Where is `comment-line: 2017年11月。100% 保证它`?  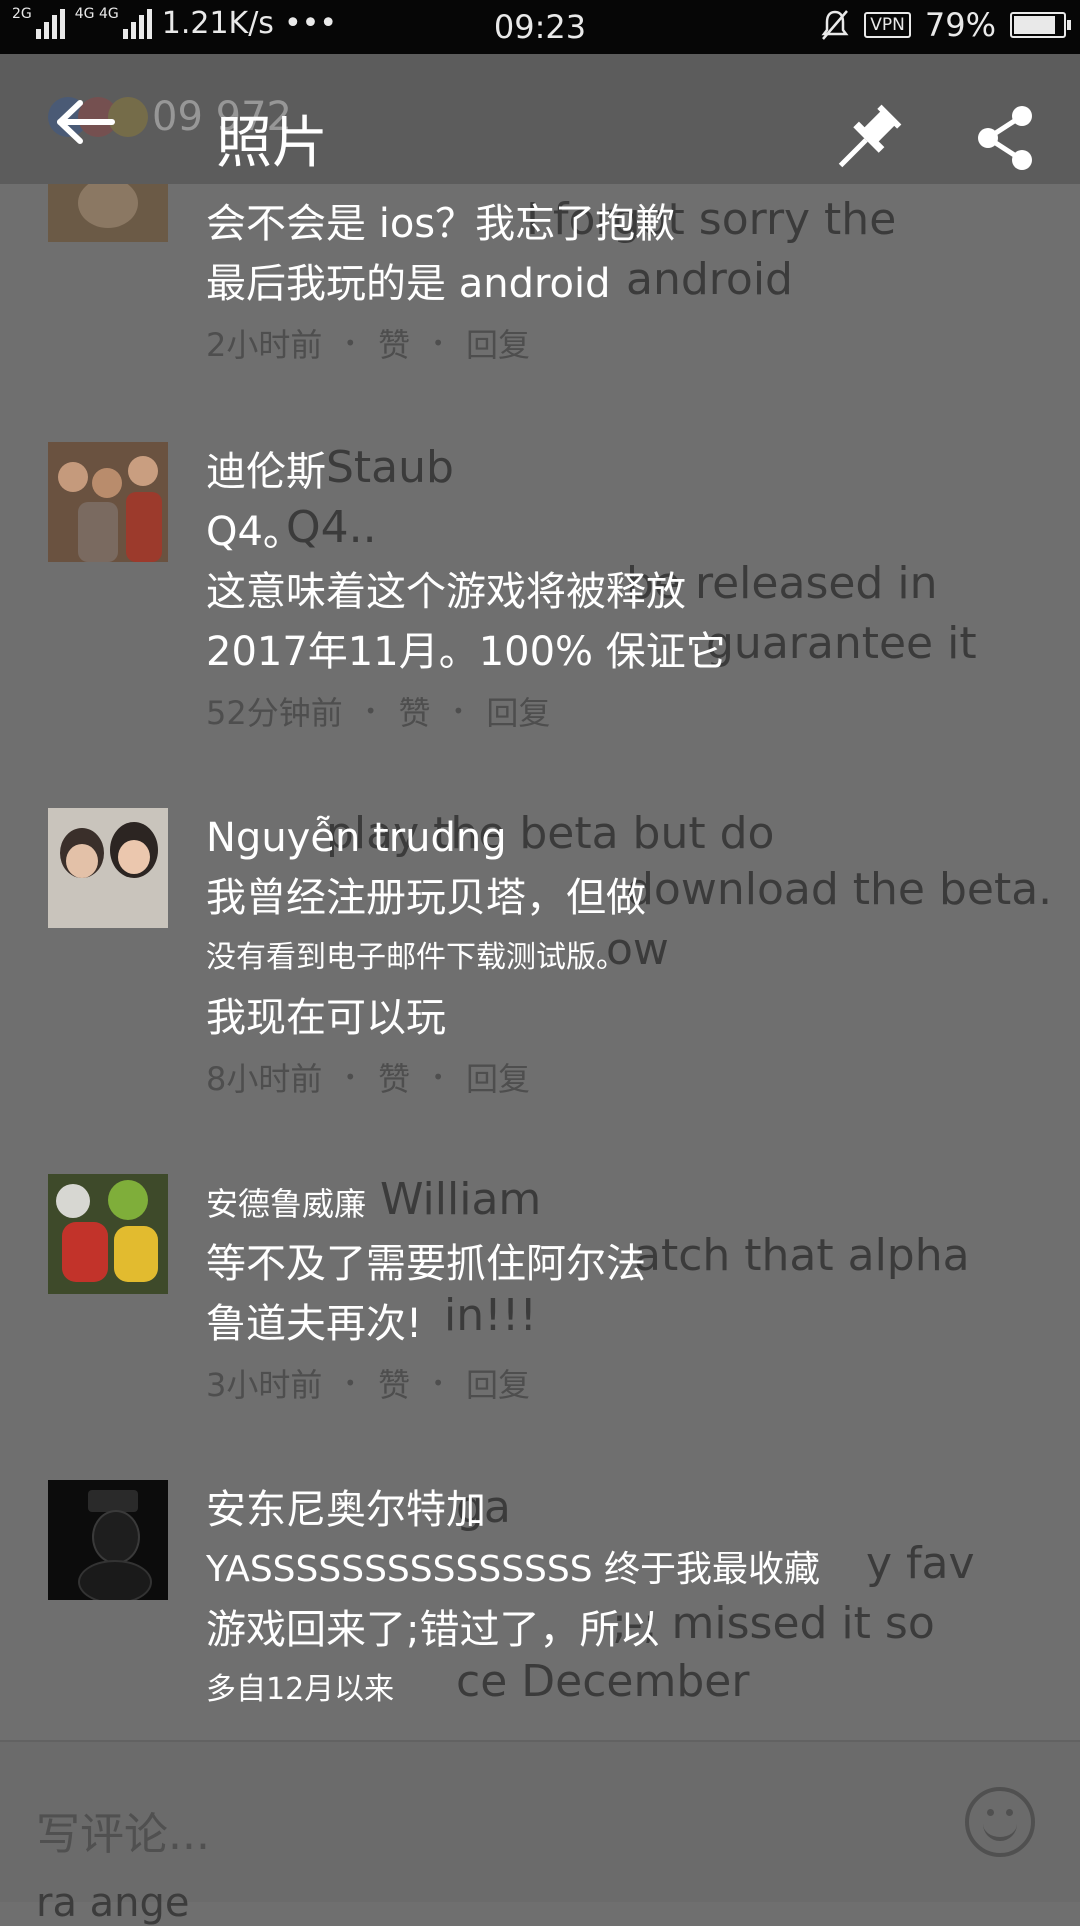
comment-line: 2017年11月。100% 保证它 is located at coordinates (466, 652).